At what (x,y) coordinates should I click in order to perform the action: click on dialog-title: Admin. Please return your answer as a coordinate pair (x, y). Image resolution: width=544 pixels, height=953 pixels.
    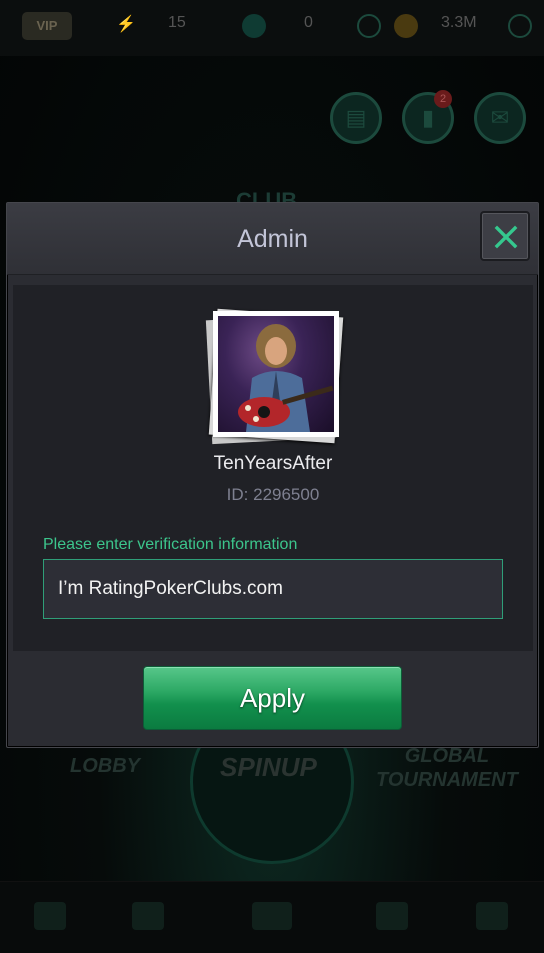
    Looking at the image, I should click on (272, 239).